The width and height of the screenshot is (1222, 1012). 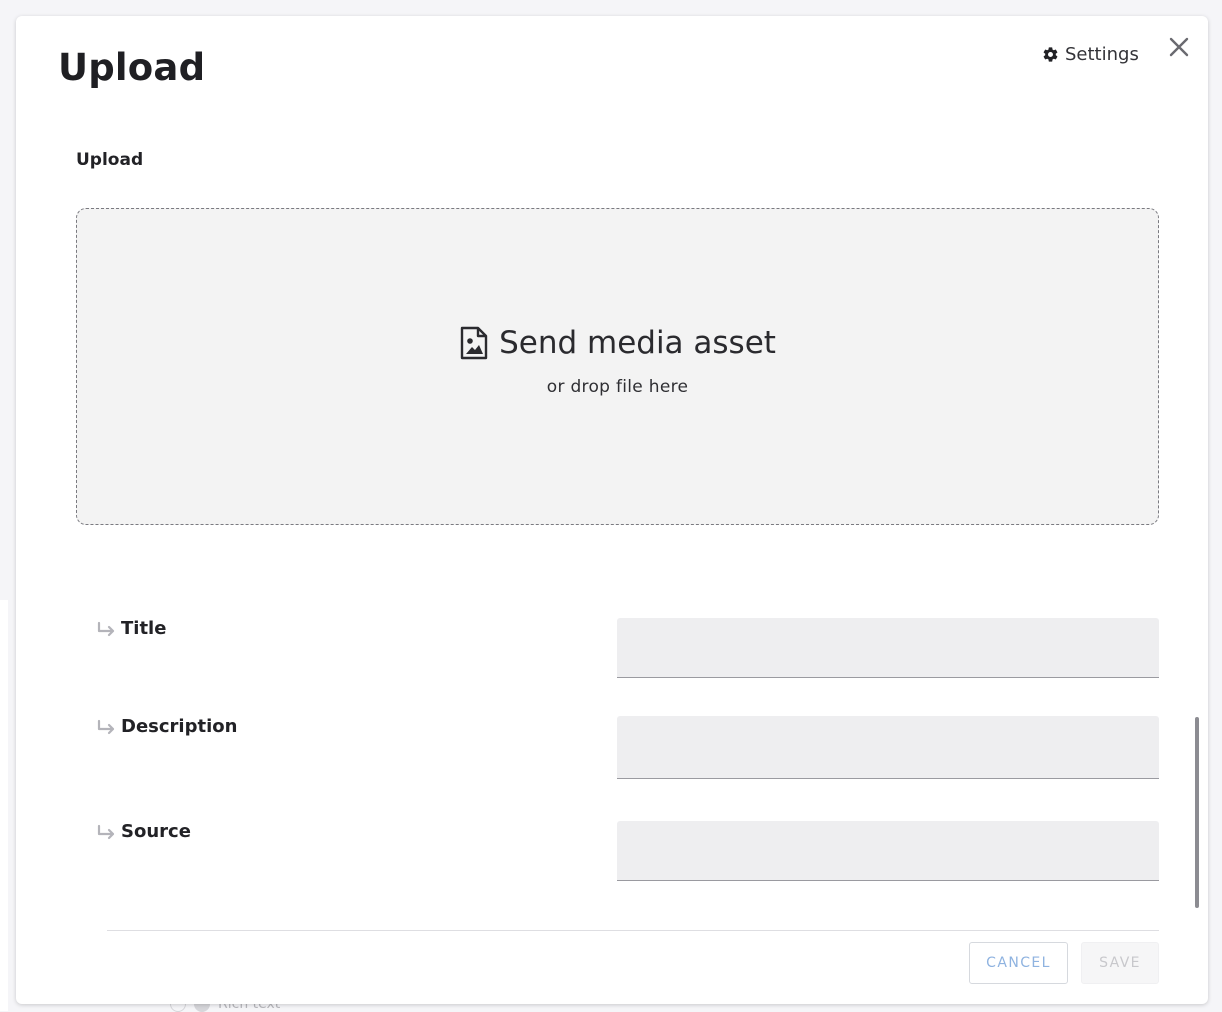 What do you see at coordinates (156, 831) in the screenshot?
I see `source-label-text: Source` at bounding box center [156, 831].